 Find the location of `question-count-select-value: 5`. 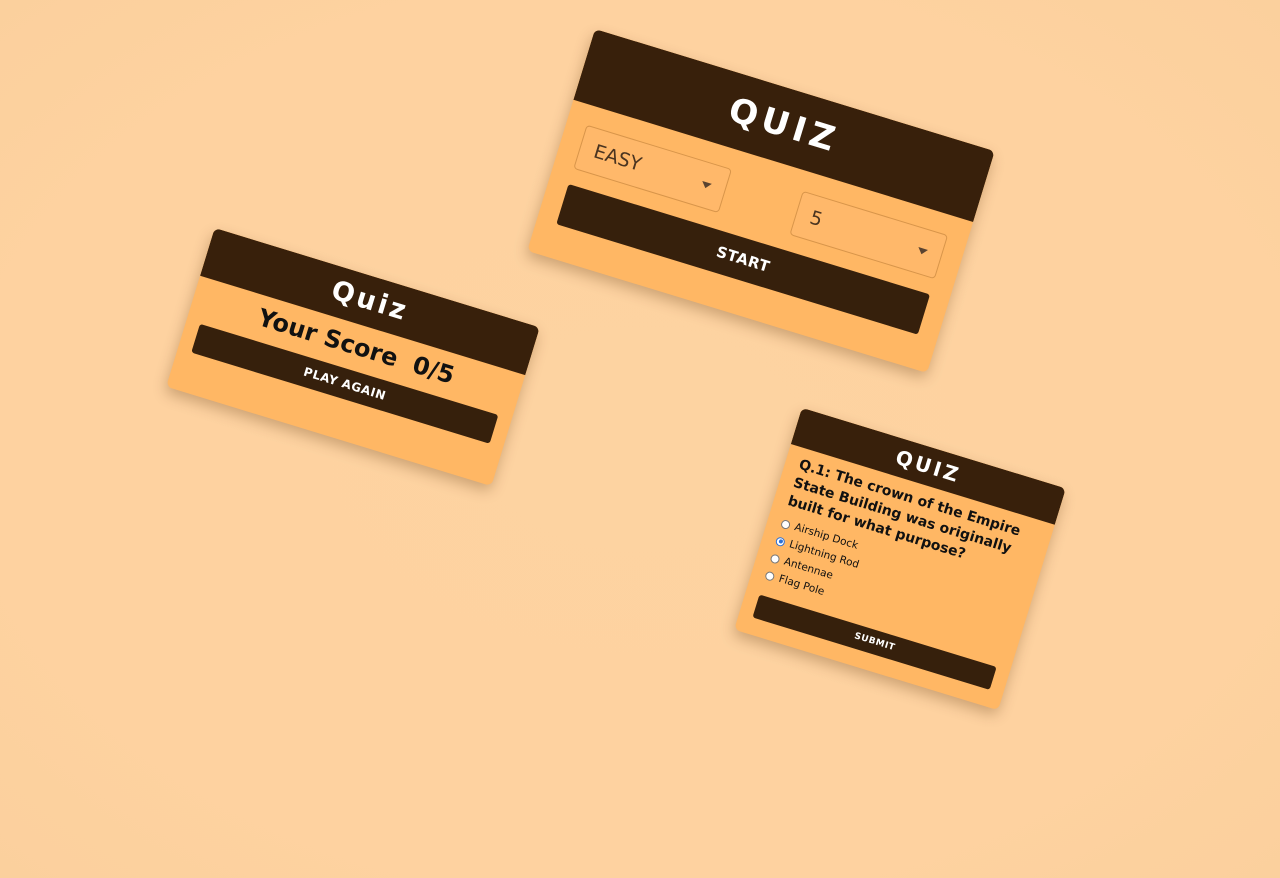

question-count-select-value: 5 is located at coordinates (816, 219).